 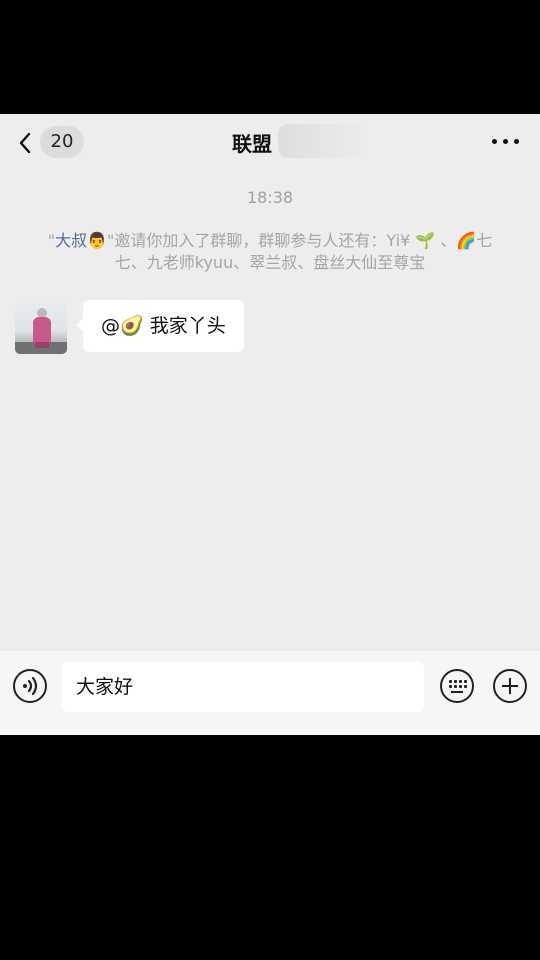 I want to click on input-bar: 大家好, so click(x=270, y=693).